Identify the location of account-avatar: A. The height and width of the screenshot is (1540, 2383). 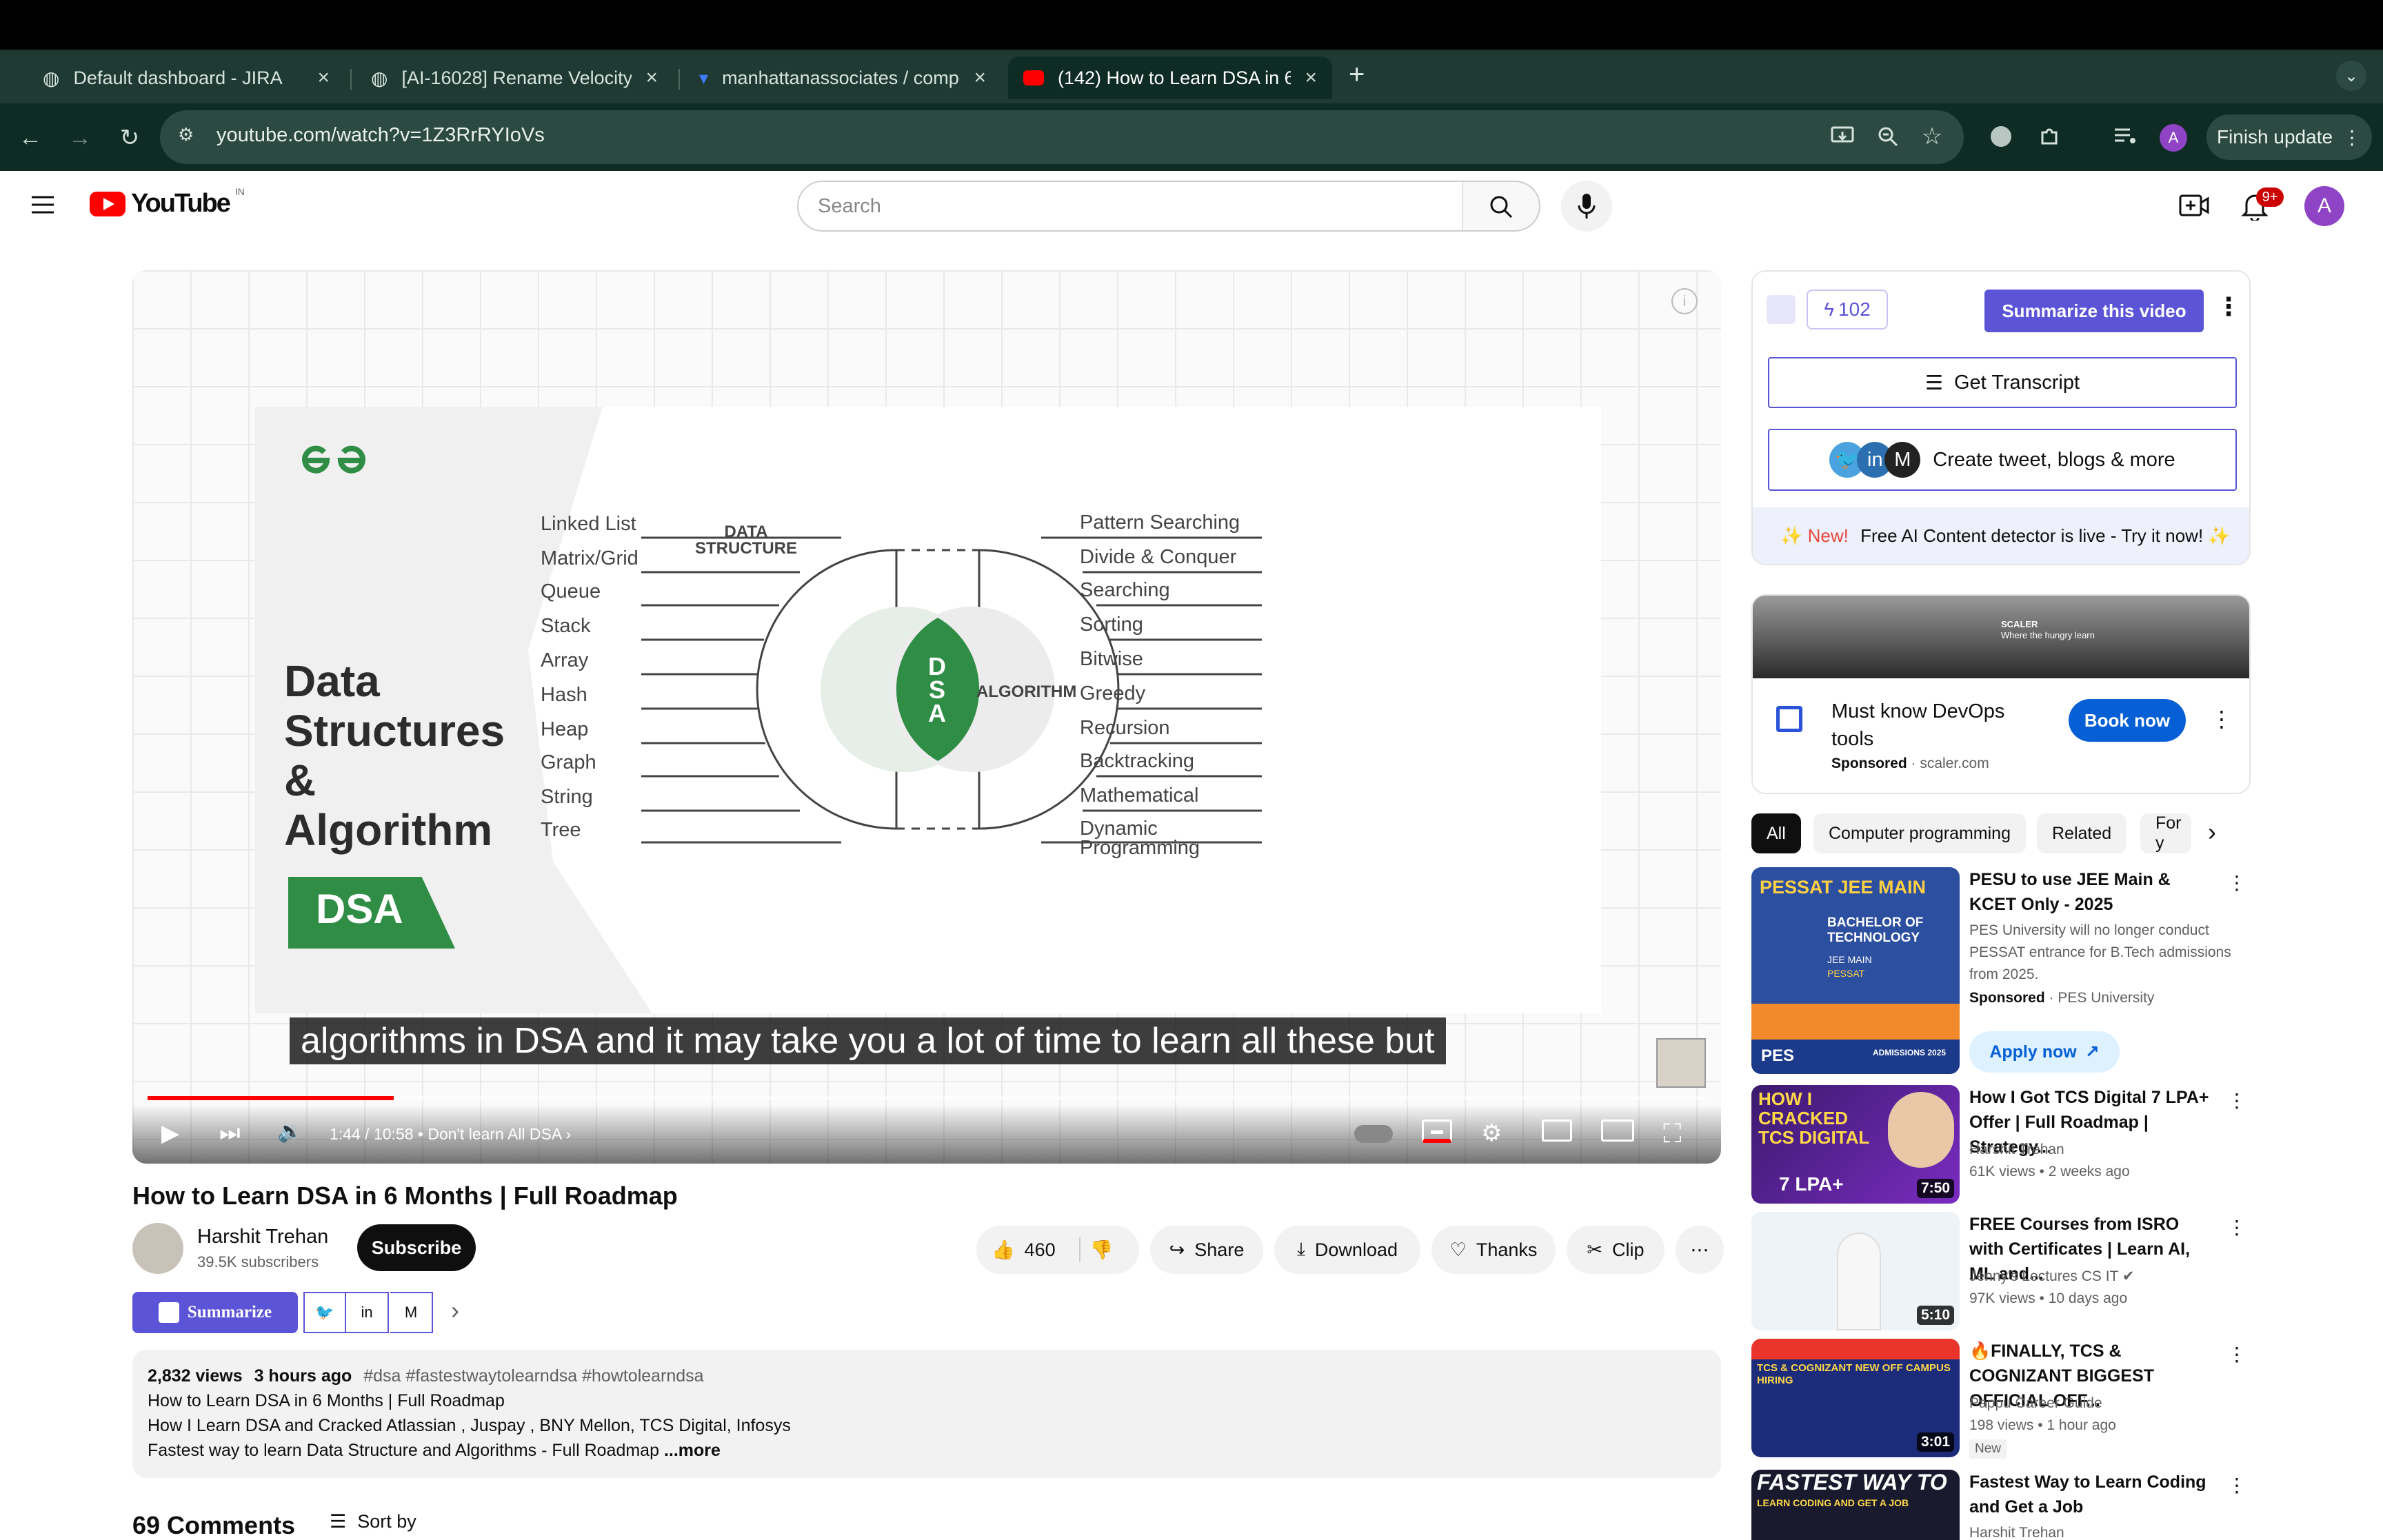
(2324, 206).